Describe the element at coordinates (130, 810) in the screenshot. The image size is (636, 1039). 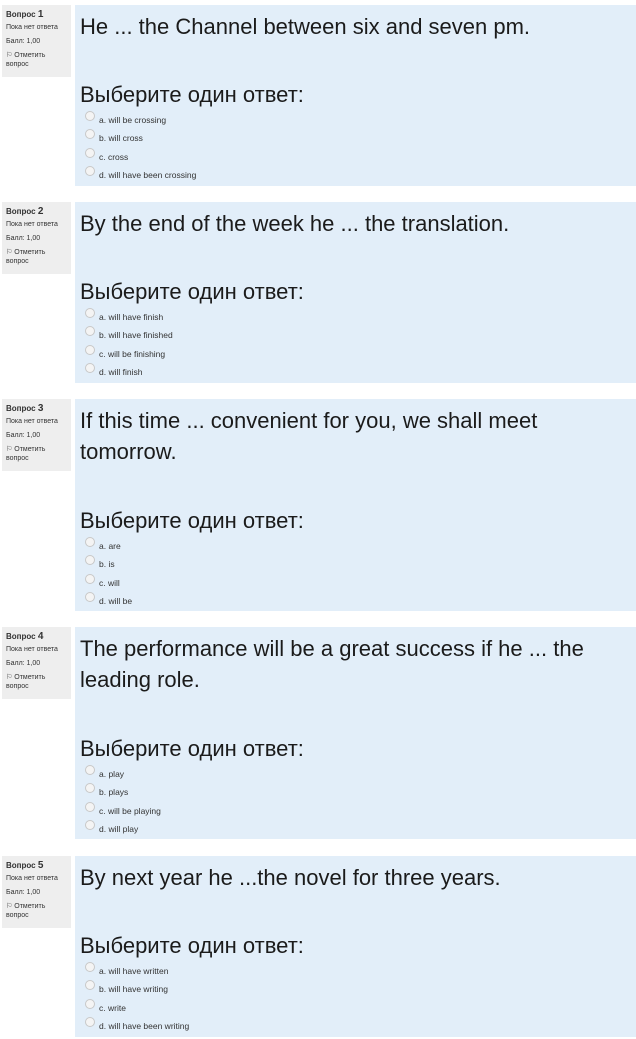
I see `answer-label: c. will be playing` at that location.